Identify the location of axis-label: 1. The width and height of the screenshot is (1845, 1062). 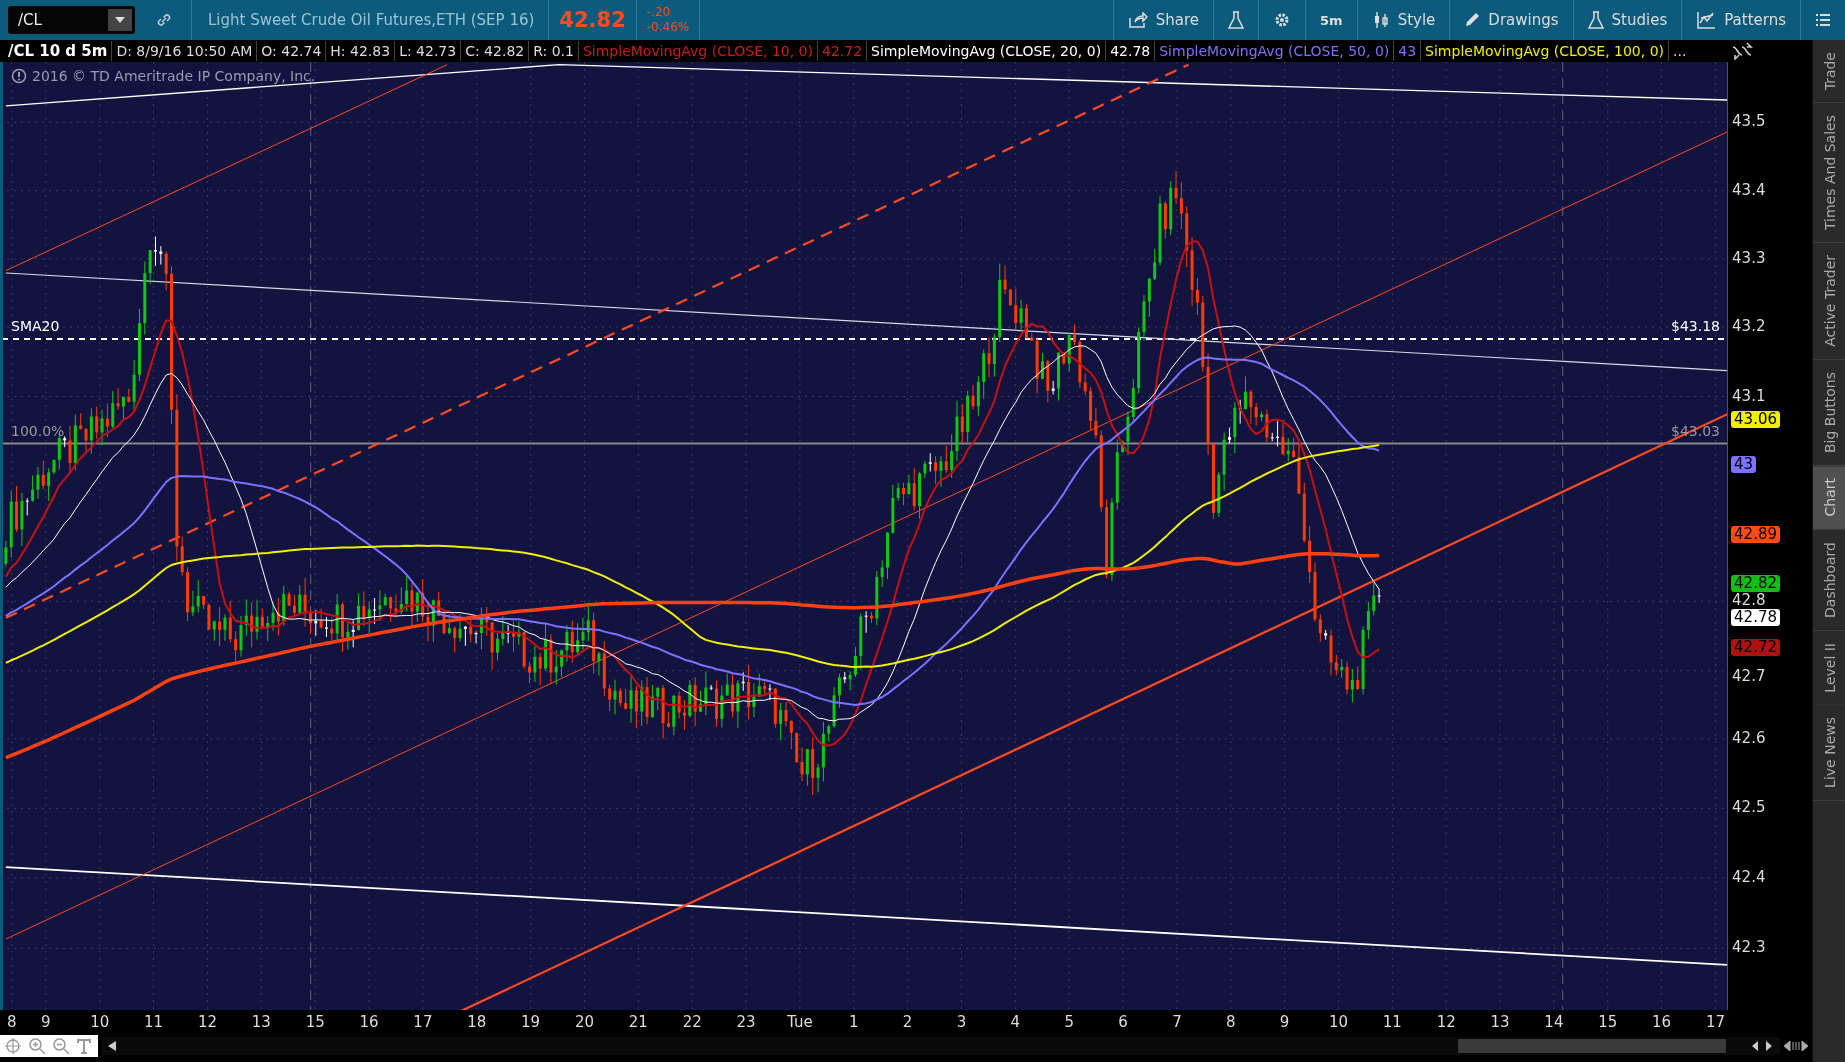
(854, 1022).